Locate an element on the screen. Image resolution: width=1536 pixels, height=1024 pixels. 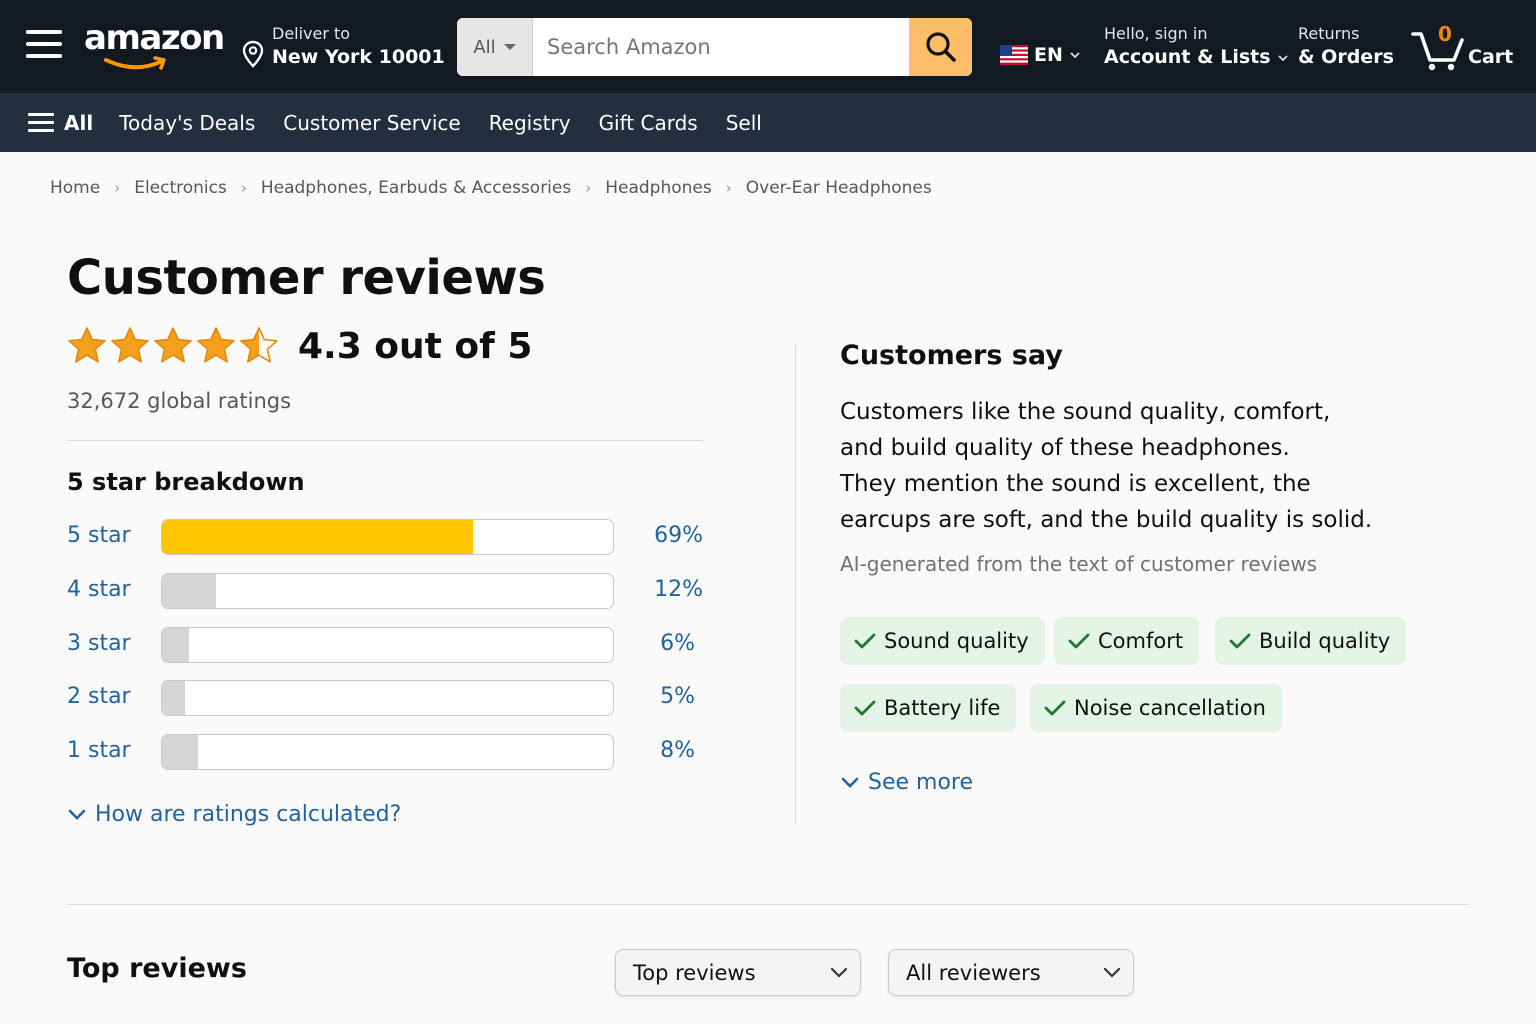
search-icon is located at coordinates (940, 47).